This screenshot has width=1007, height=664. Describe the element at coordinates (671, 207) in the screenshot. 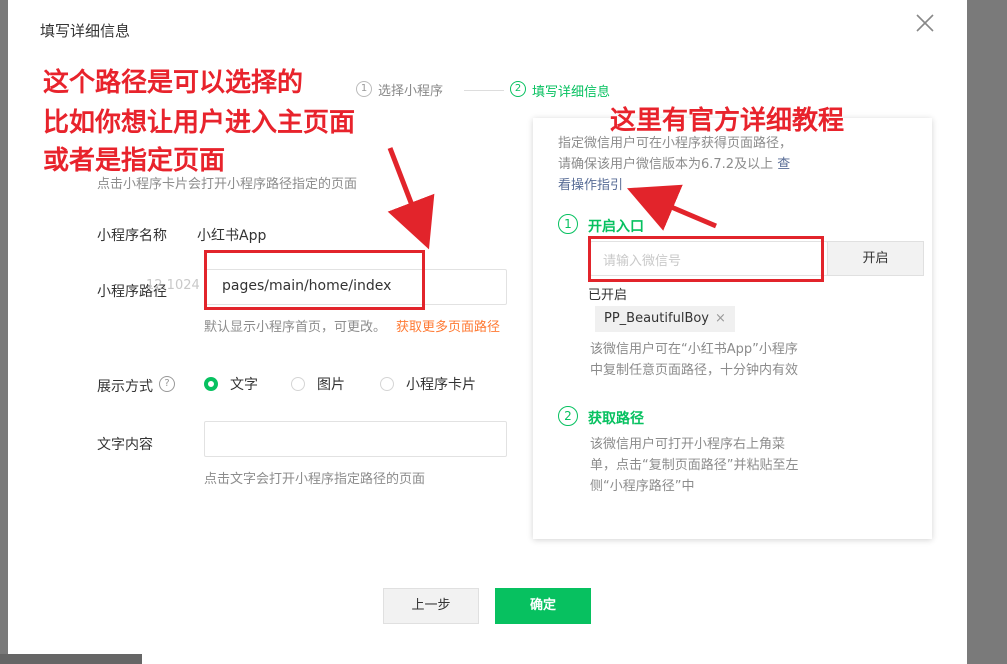

I see `arrow-to-guide-link` at that location.